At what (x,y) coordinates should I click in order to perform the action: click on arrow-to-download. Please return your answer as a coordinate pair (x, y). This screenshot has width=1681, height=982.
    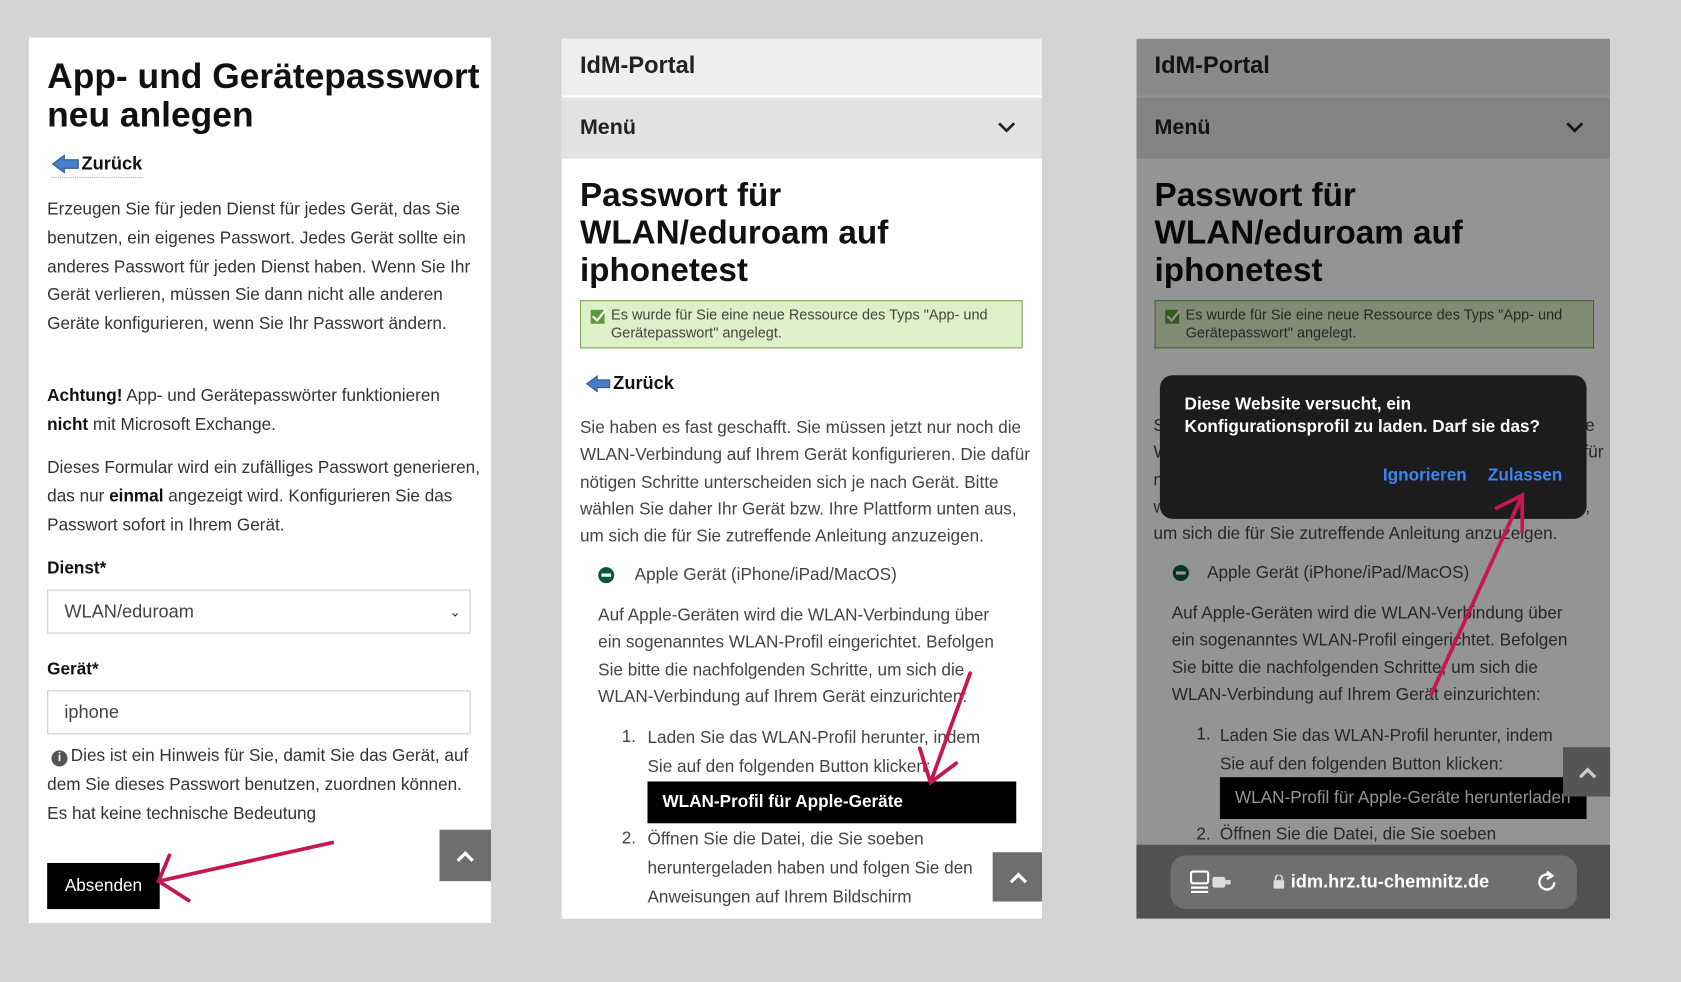
    Looking at the image, I should click on (945, 728).